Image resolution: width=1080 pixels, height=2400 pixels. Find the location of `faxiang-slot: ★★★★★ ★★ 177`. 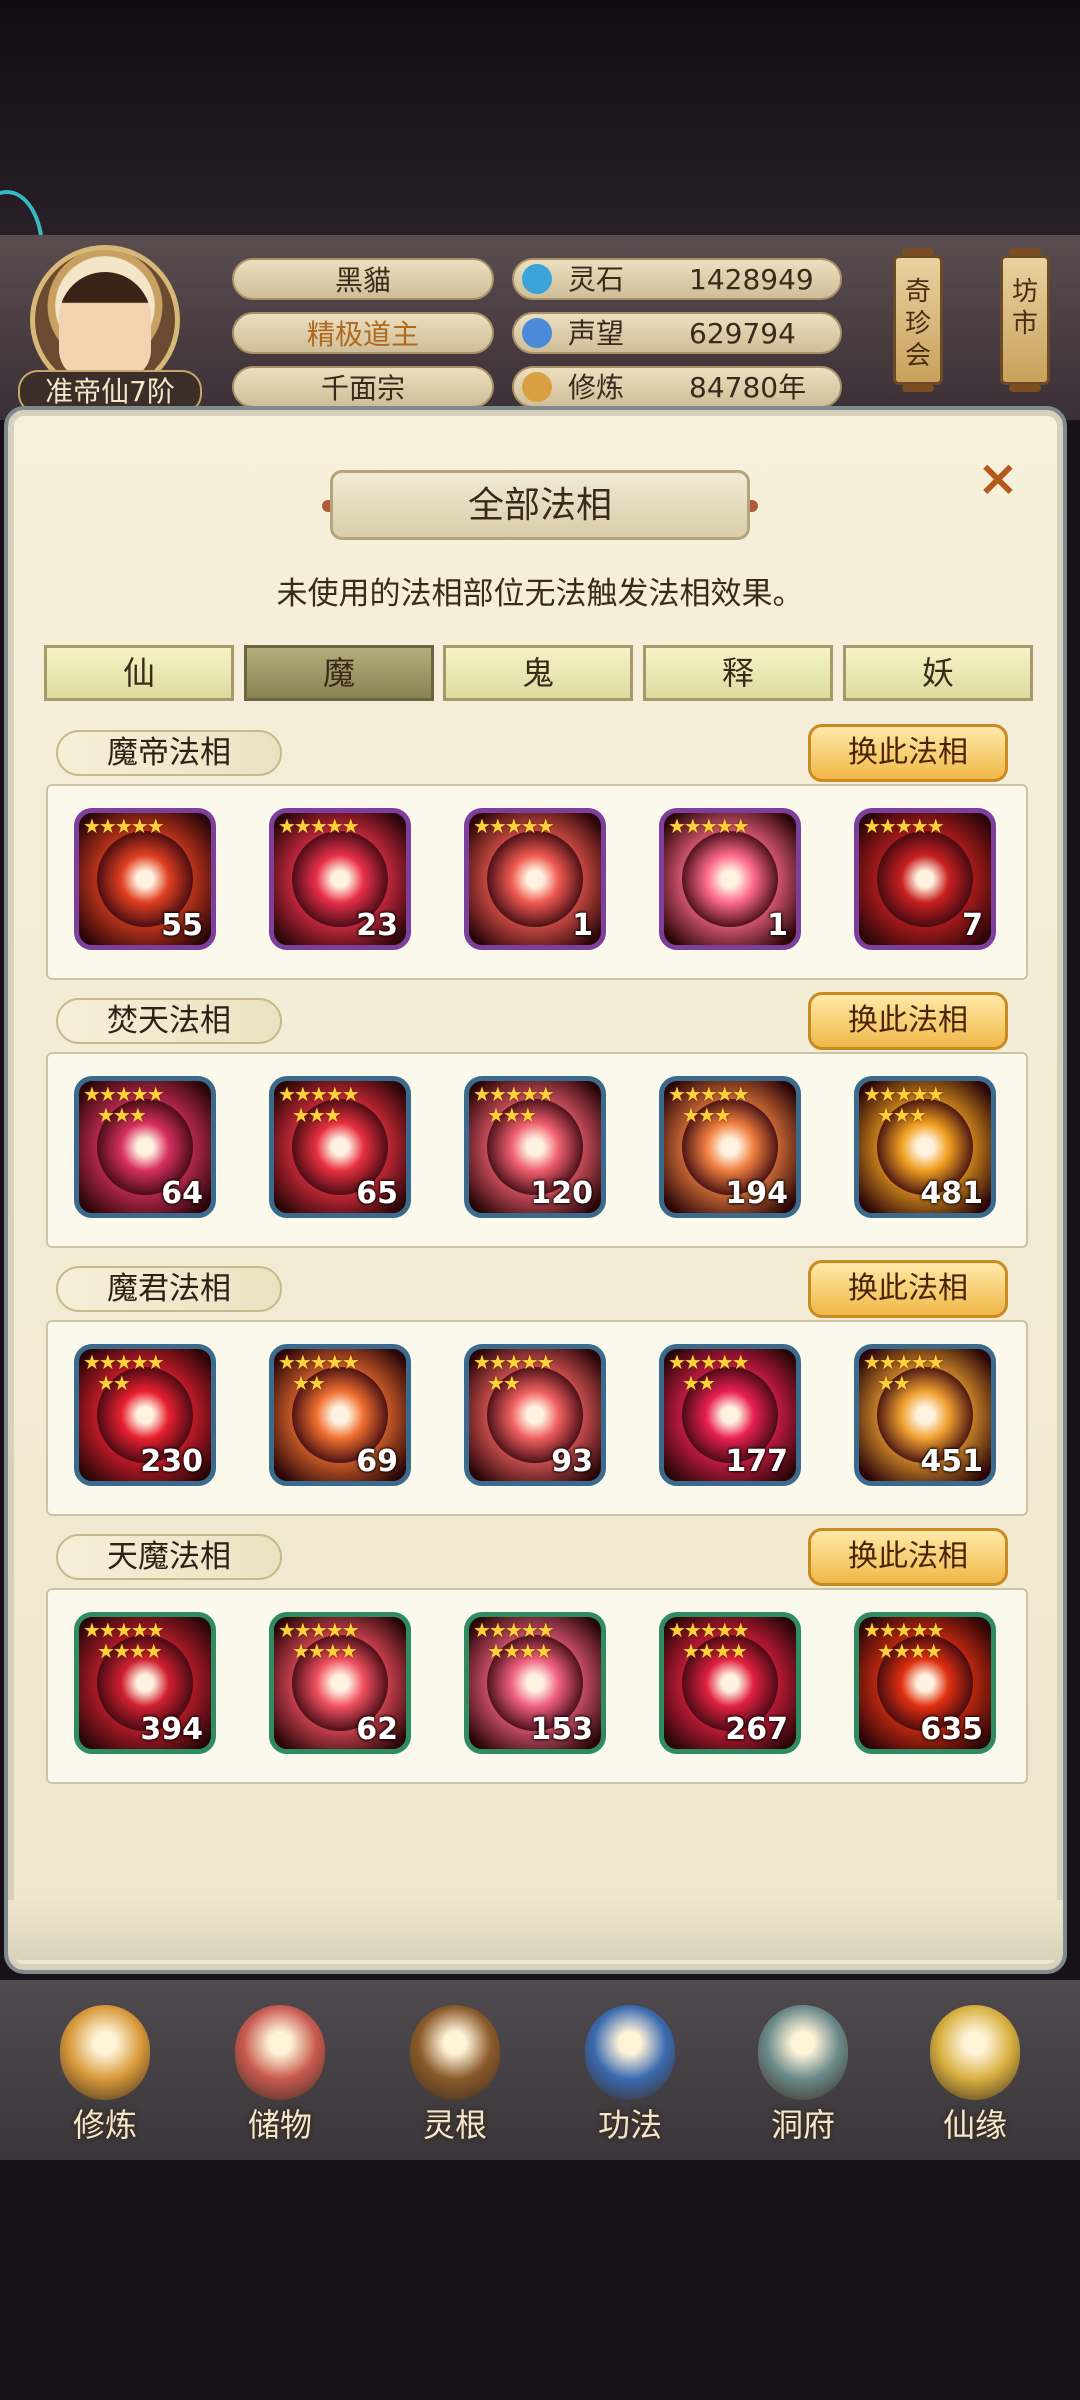

faxiang-slot: ★★★★★ ★★ 177 is located at coordinates (730, 1415).